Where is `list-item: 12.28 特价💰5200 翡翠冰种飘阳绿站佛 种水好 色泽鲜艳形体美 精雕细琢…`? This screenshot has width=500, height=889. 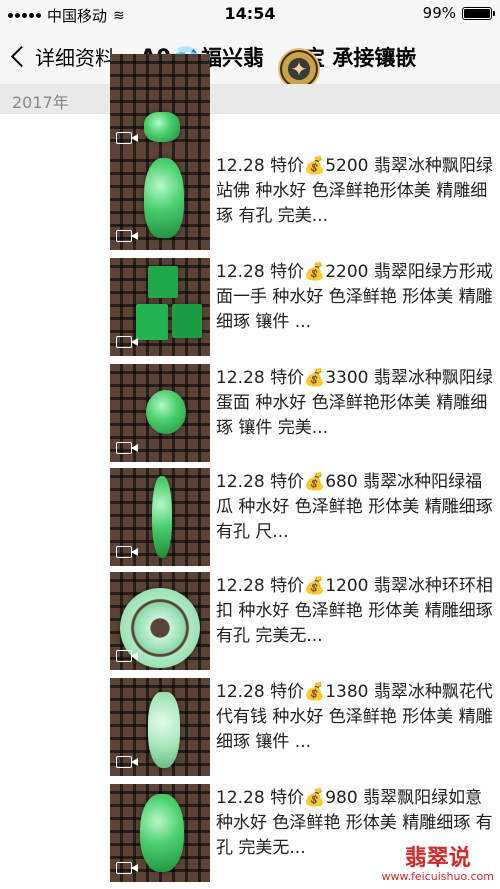 list-item: 12.28 特价💰5200 翡翠冰种飘阳绿站佛 种水好 色泽鲜艳形体美 精雕细琢… is located at coordinates (305, 201).